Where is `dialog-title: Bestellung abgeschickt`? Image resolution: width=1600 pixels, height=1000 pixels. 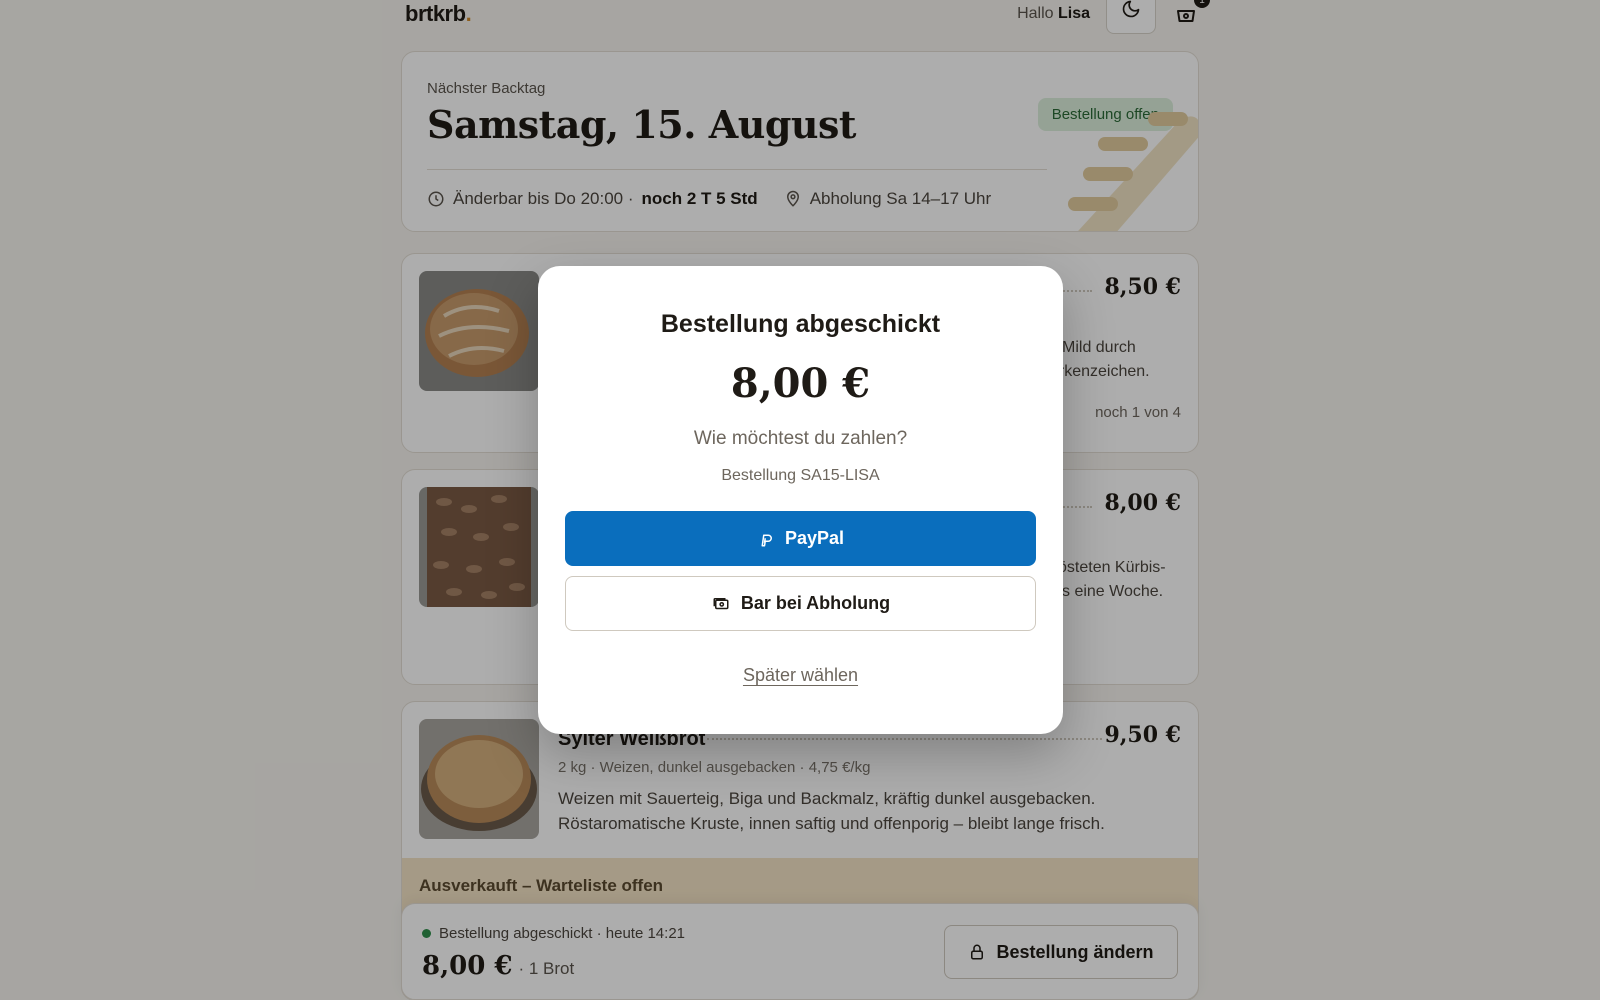
dialog-title: Bestellung abgeschickt is located at coordinates (800, 324).